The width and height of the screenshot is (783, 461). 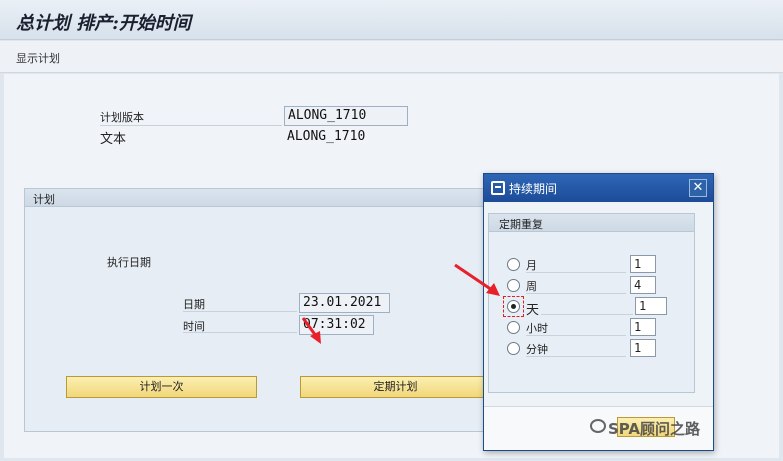 What do you see at coordinates (537, 349) in the screenshot?
I see `option-label-minute: 分钟` at bounding box center [537, 349].